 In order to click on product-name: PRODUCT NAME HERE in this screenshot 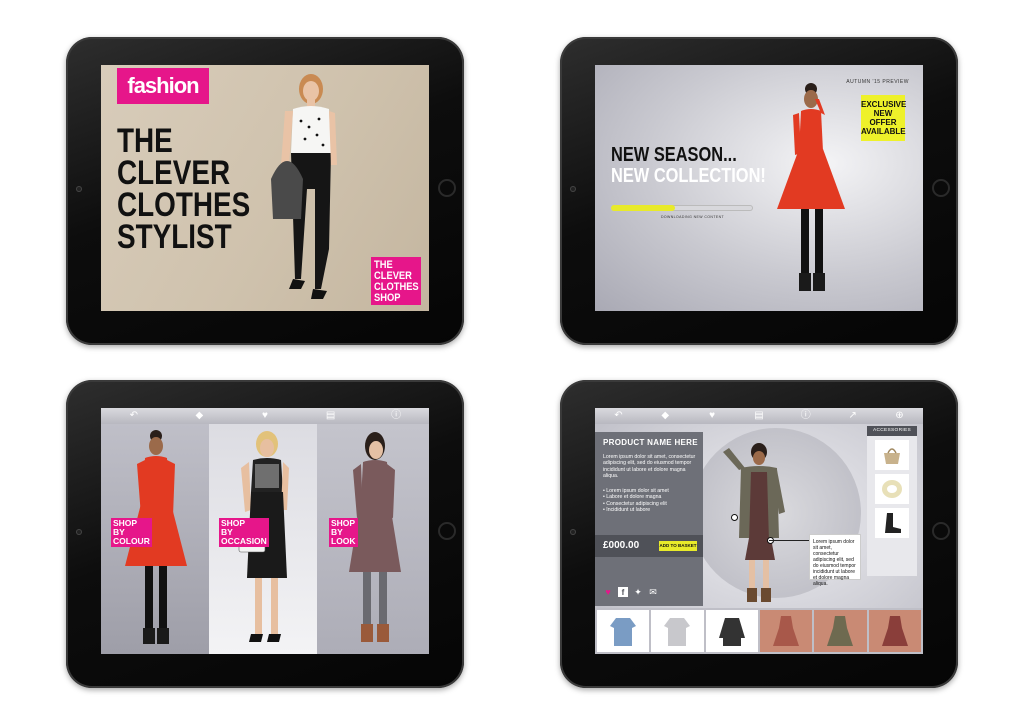, I will do `click(650, 442)`.